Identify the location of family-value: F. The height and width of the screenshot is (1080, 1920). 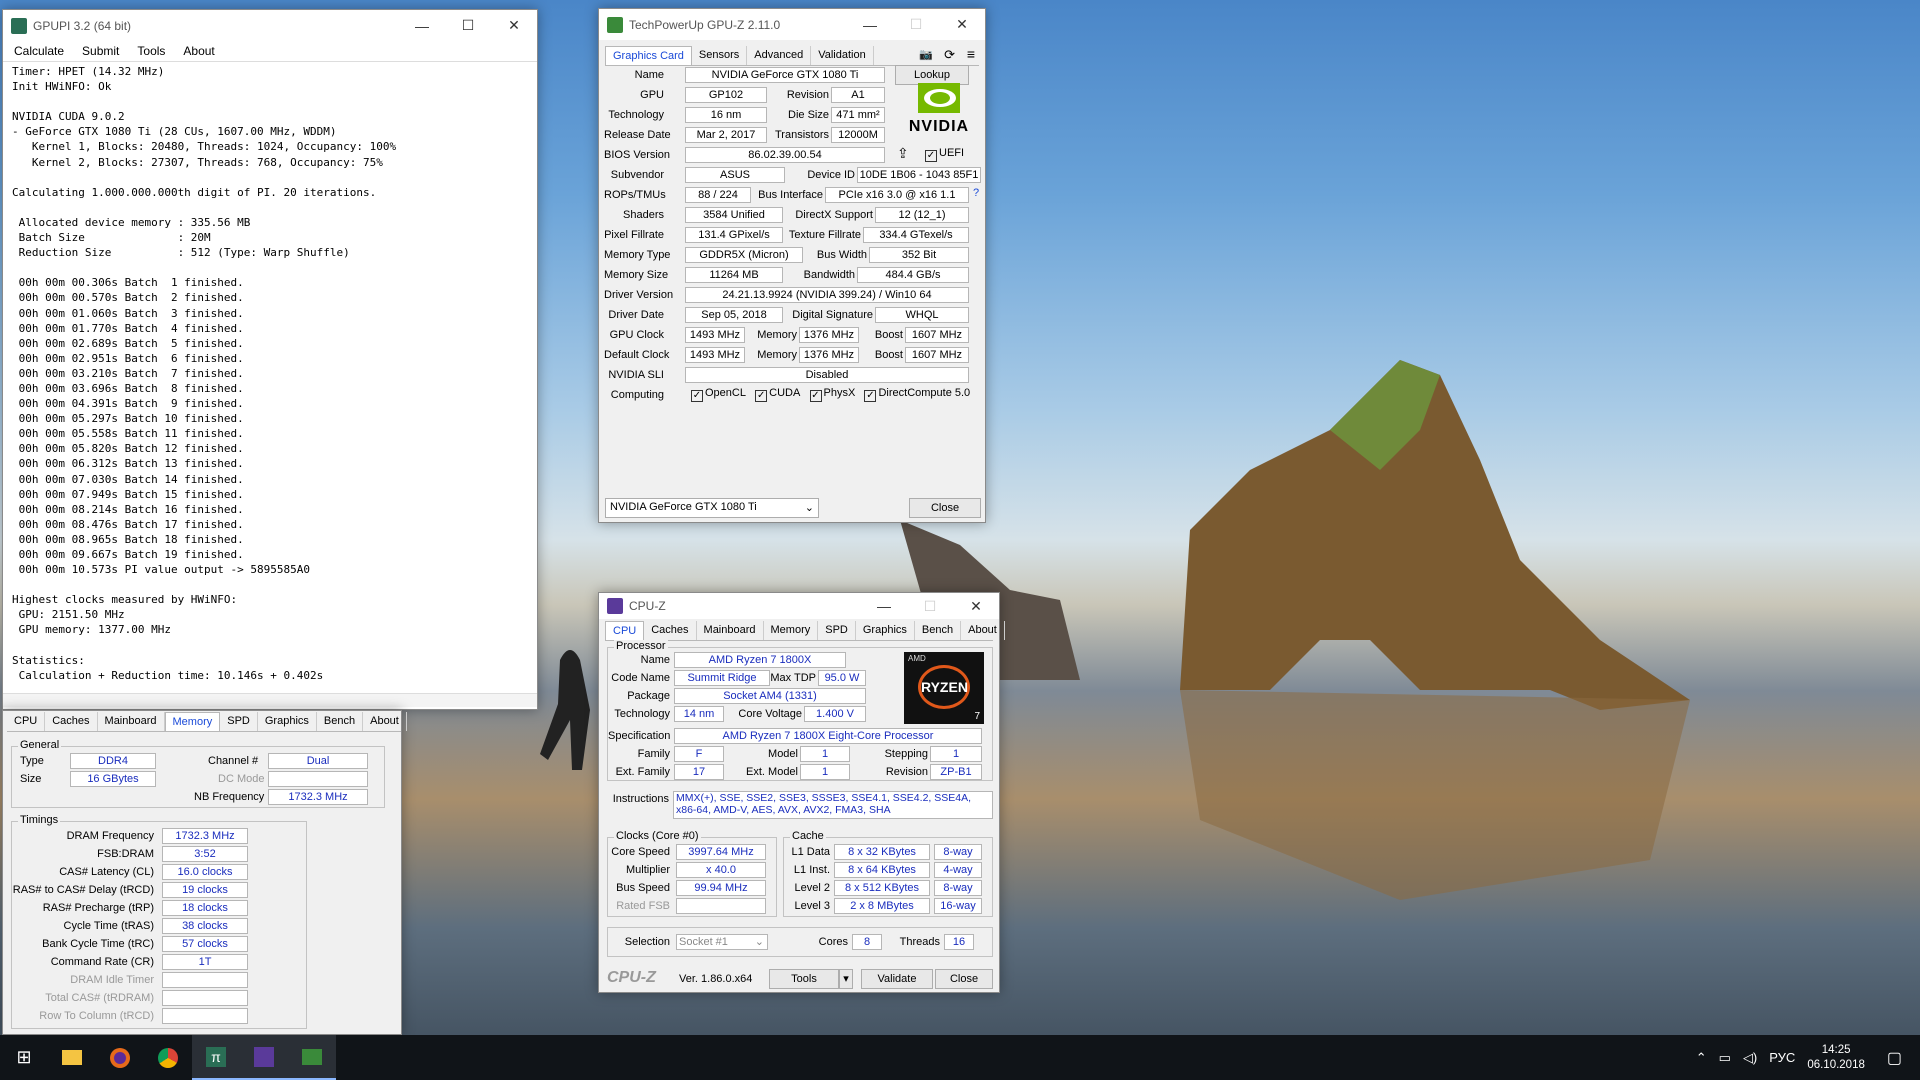
(699, 754).